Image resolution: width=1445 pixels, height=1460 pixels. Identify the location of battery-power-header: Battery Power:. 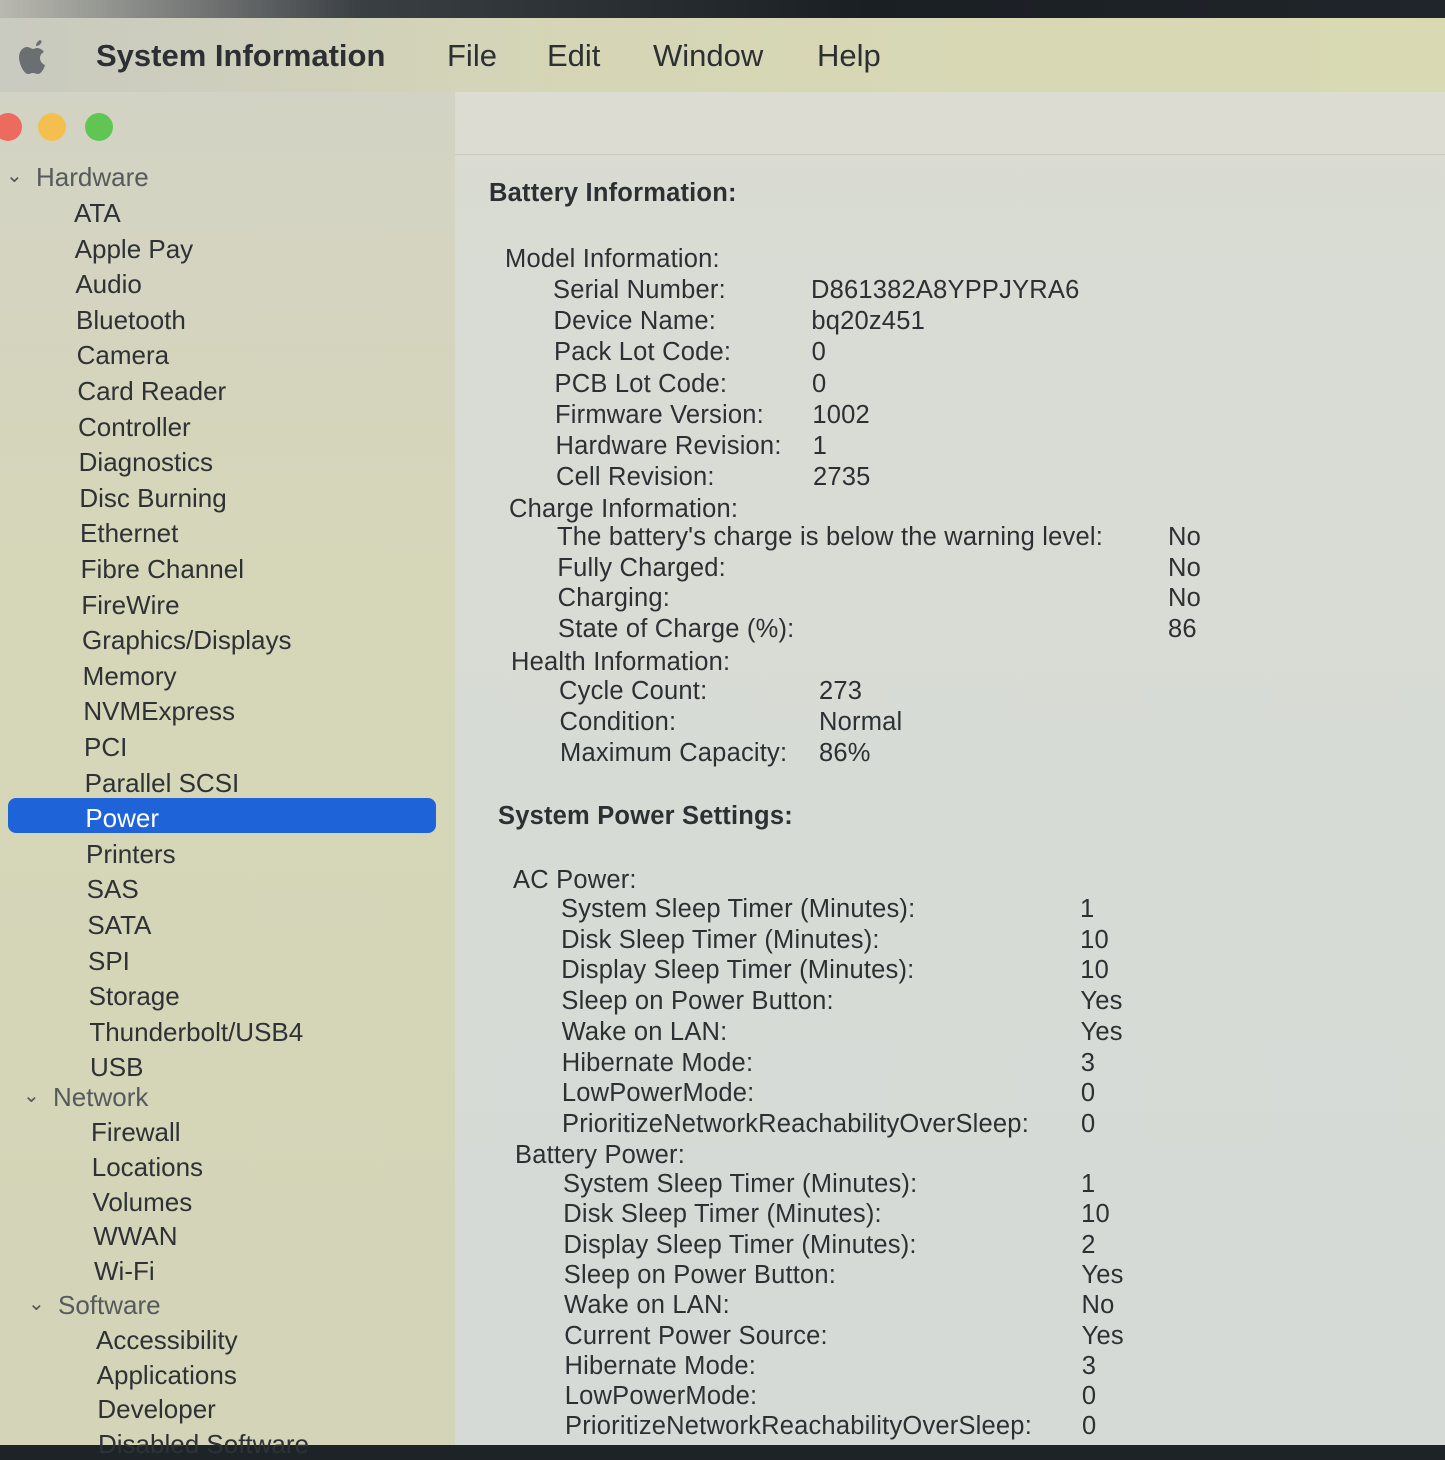
(600, 1155).